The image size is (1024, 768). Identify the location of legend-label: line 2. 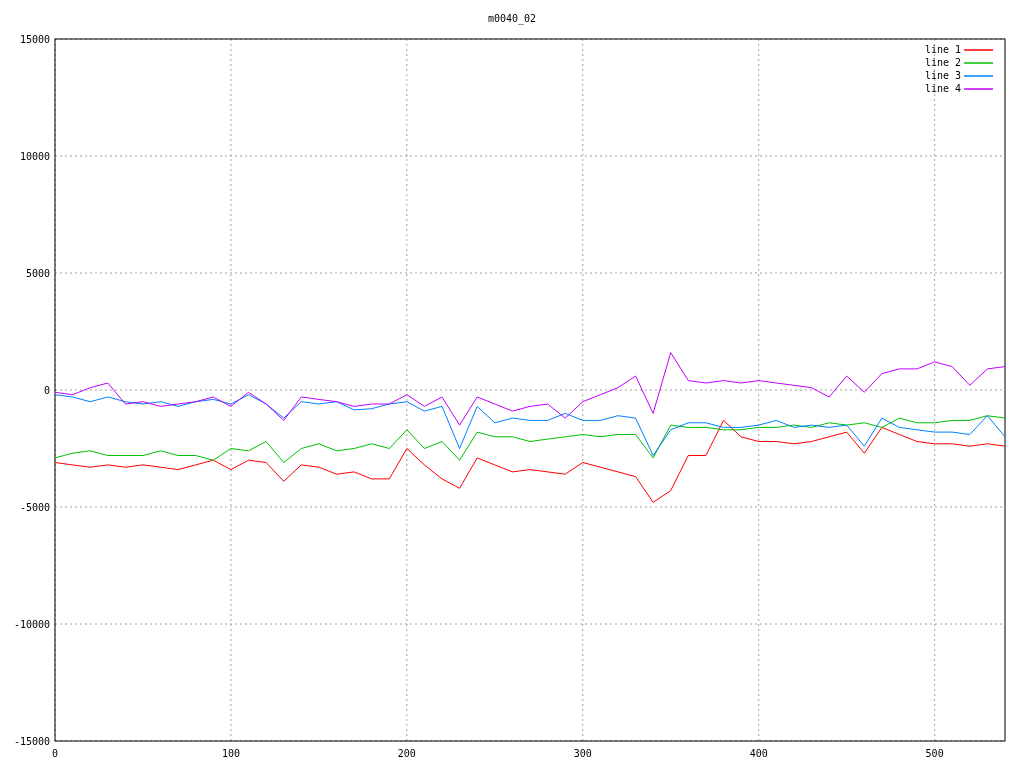
(942, 62).